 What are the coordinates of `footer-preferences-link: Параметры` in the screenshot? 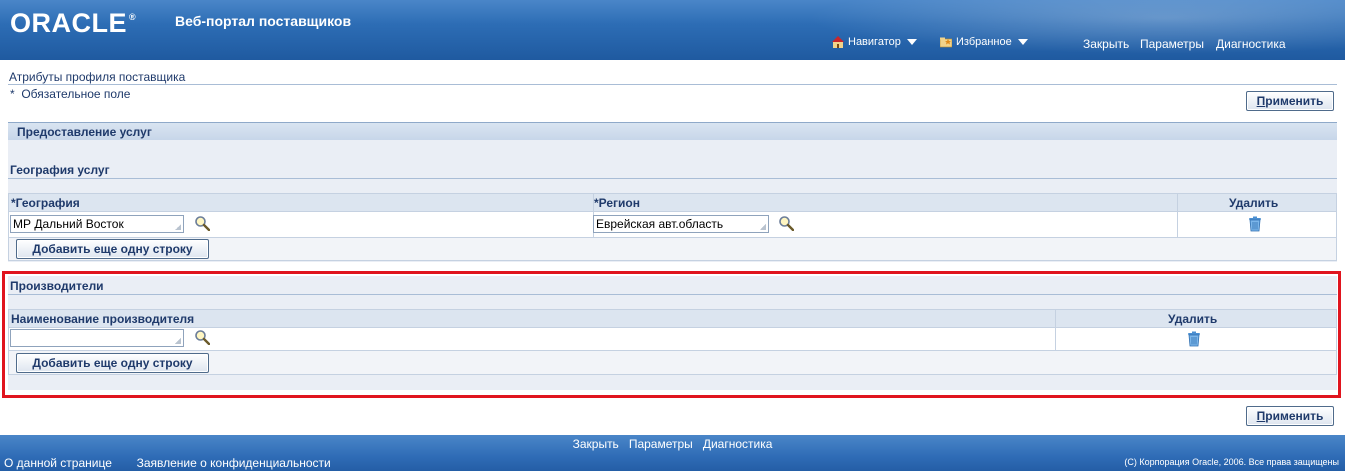 It's located at (661, 444).